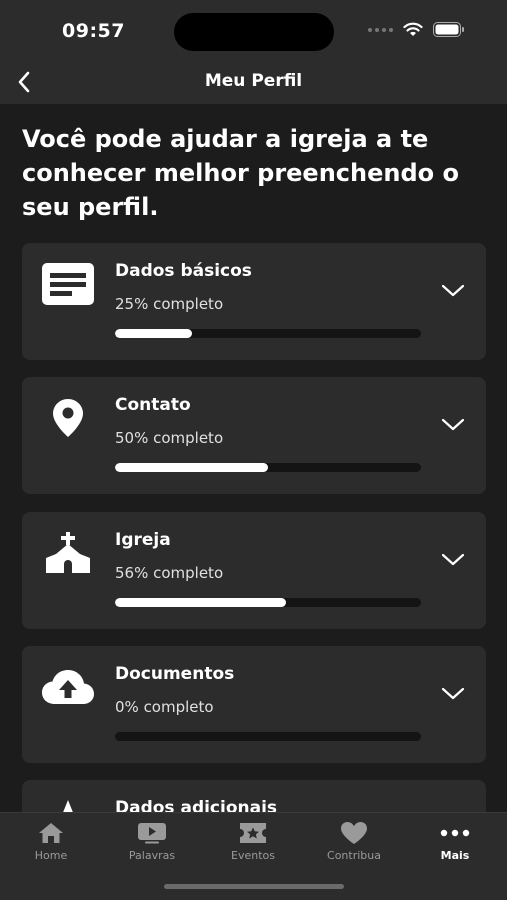 The image size is (507, 900). I want to click on star-icon, so click(68, 805).